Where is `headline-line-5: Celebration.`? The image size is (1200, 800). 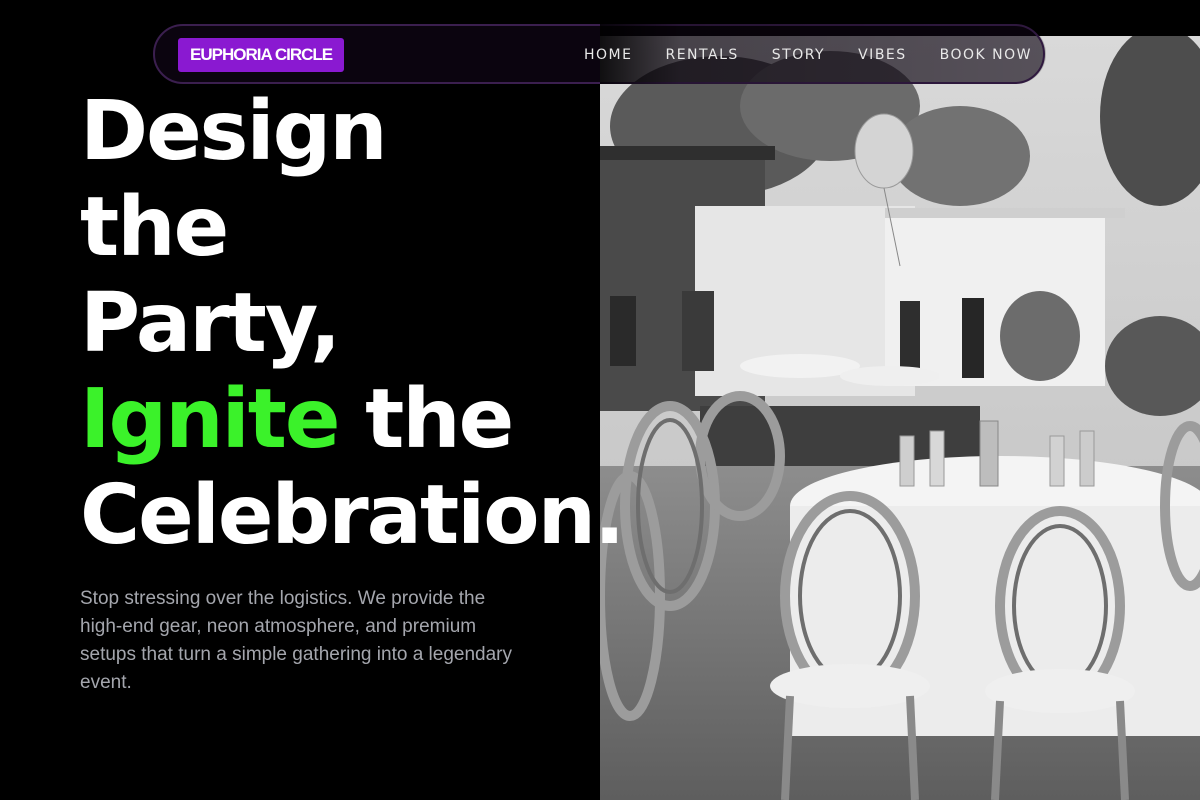 headline-line-5: Celebration. is located at coordinates (352, 515).